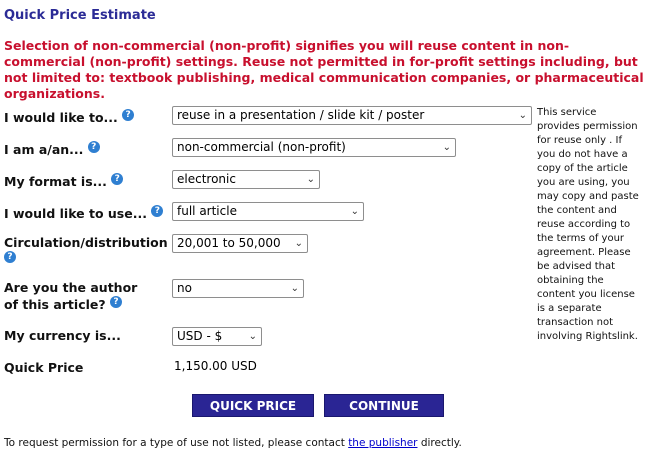 The height and width of the screenshot is (465, 668). I want to click on quick-price-button: QUICK PRICE, so click(253, 405).